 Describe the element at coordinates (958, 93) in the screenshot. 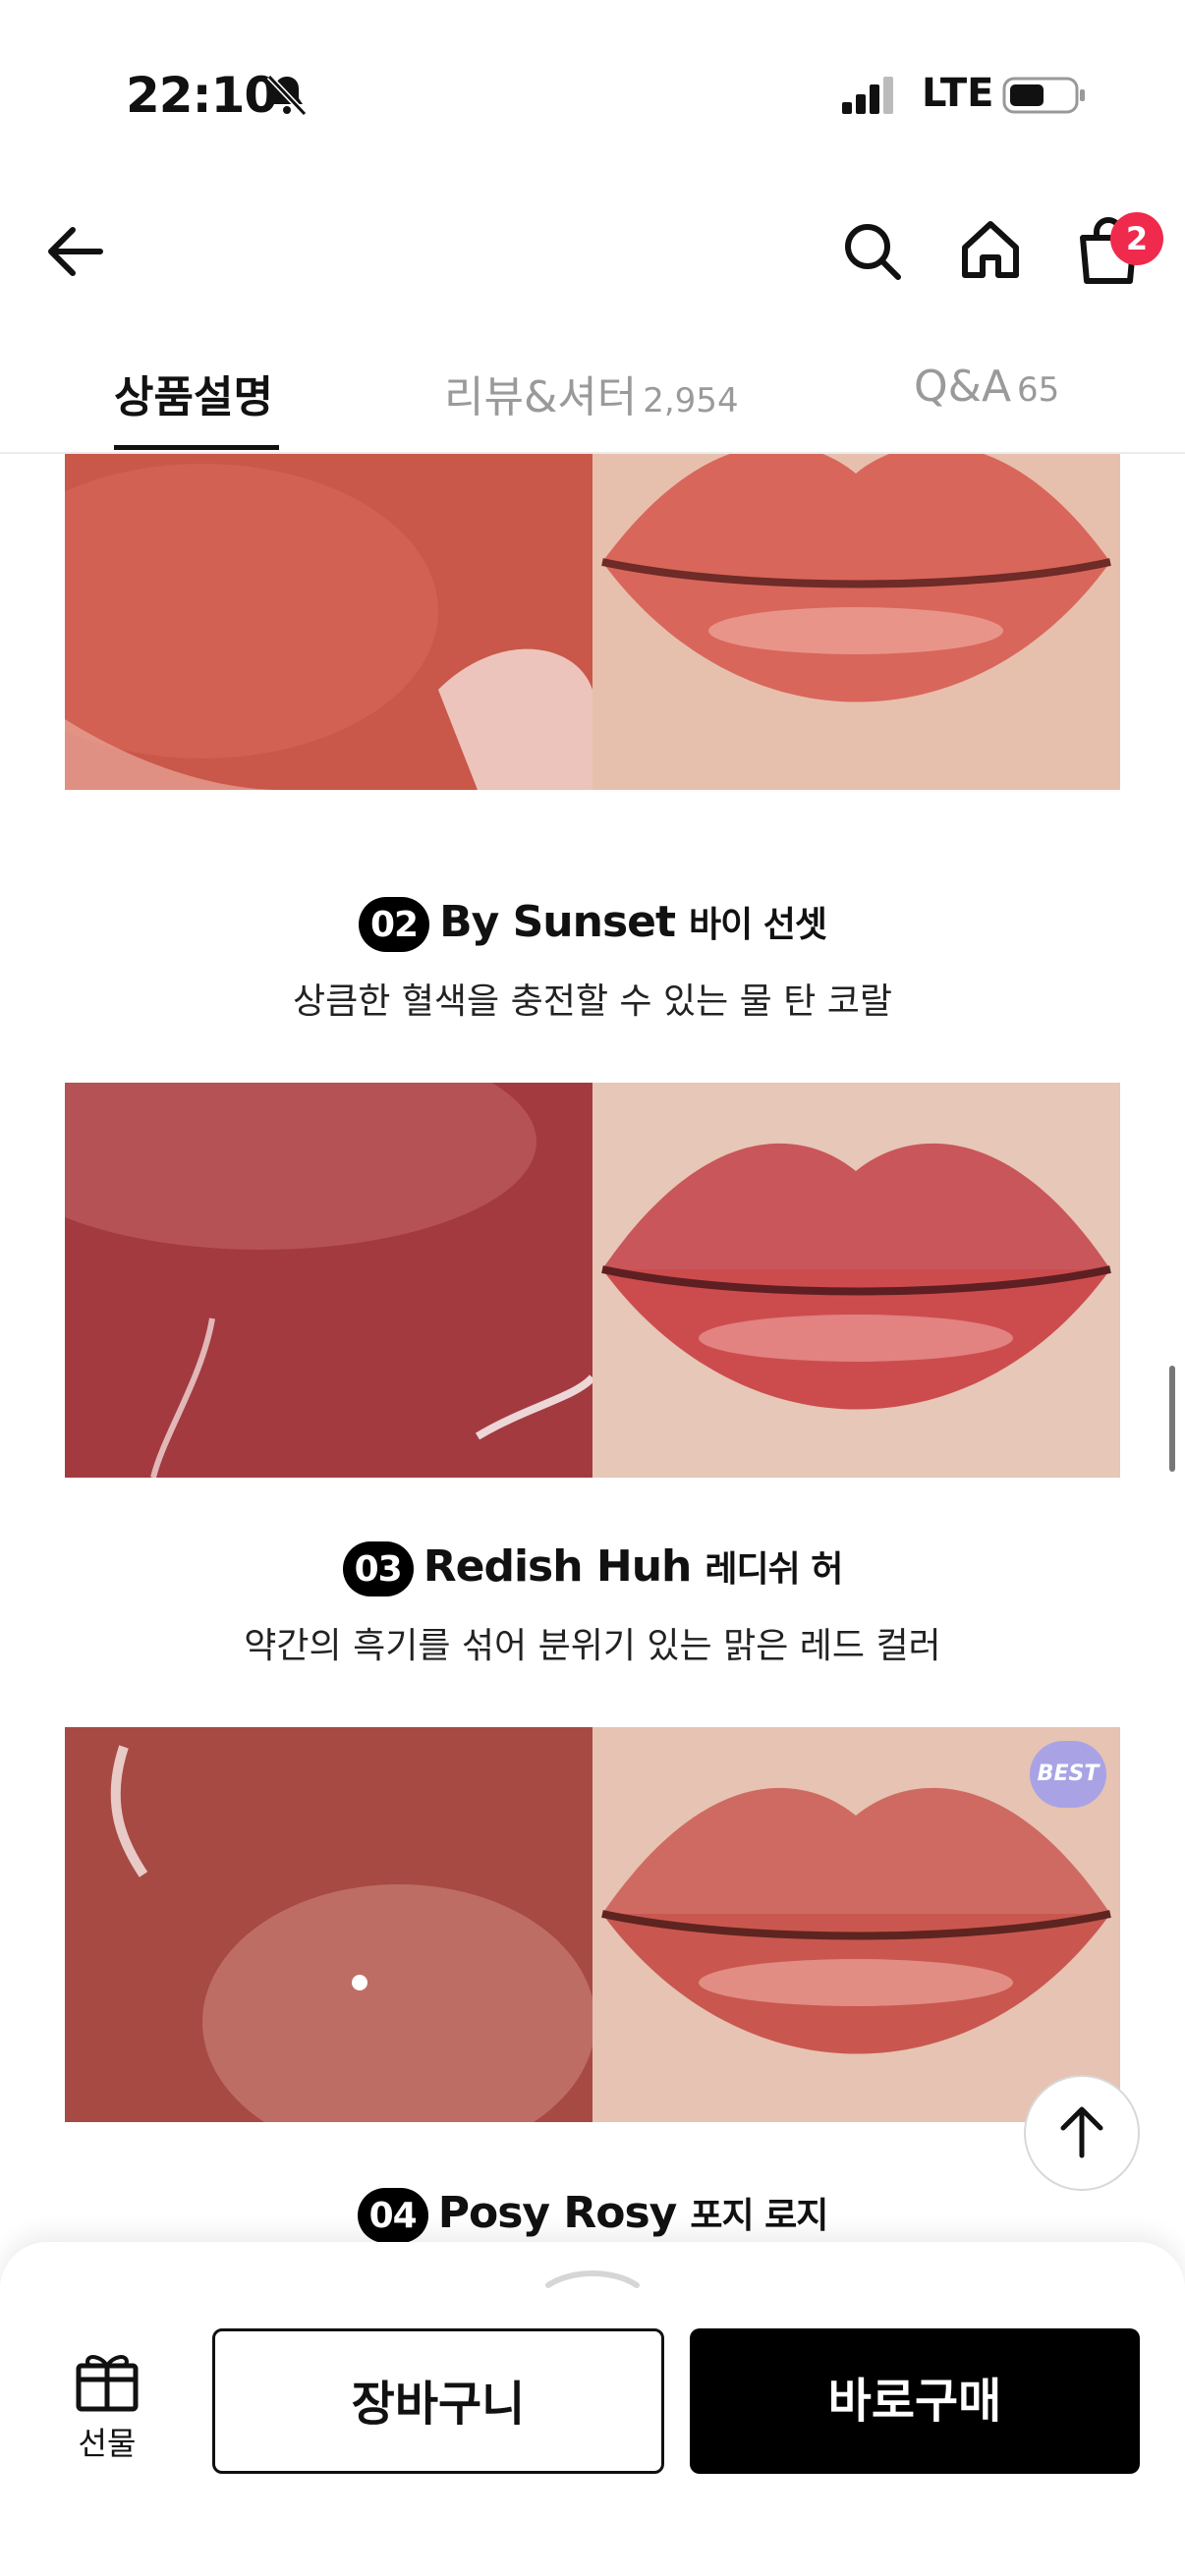

I see `network-label: LTE` at that location.